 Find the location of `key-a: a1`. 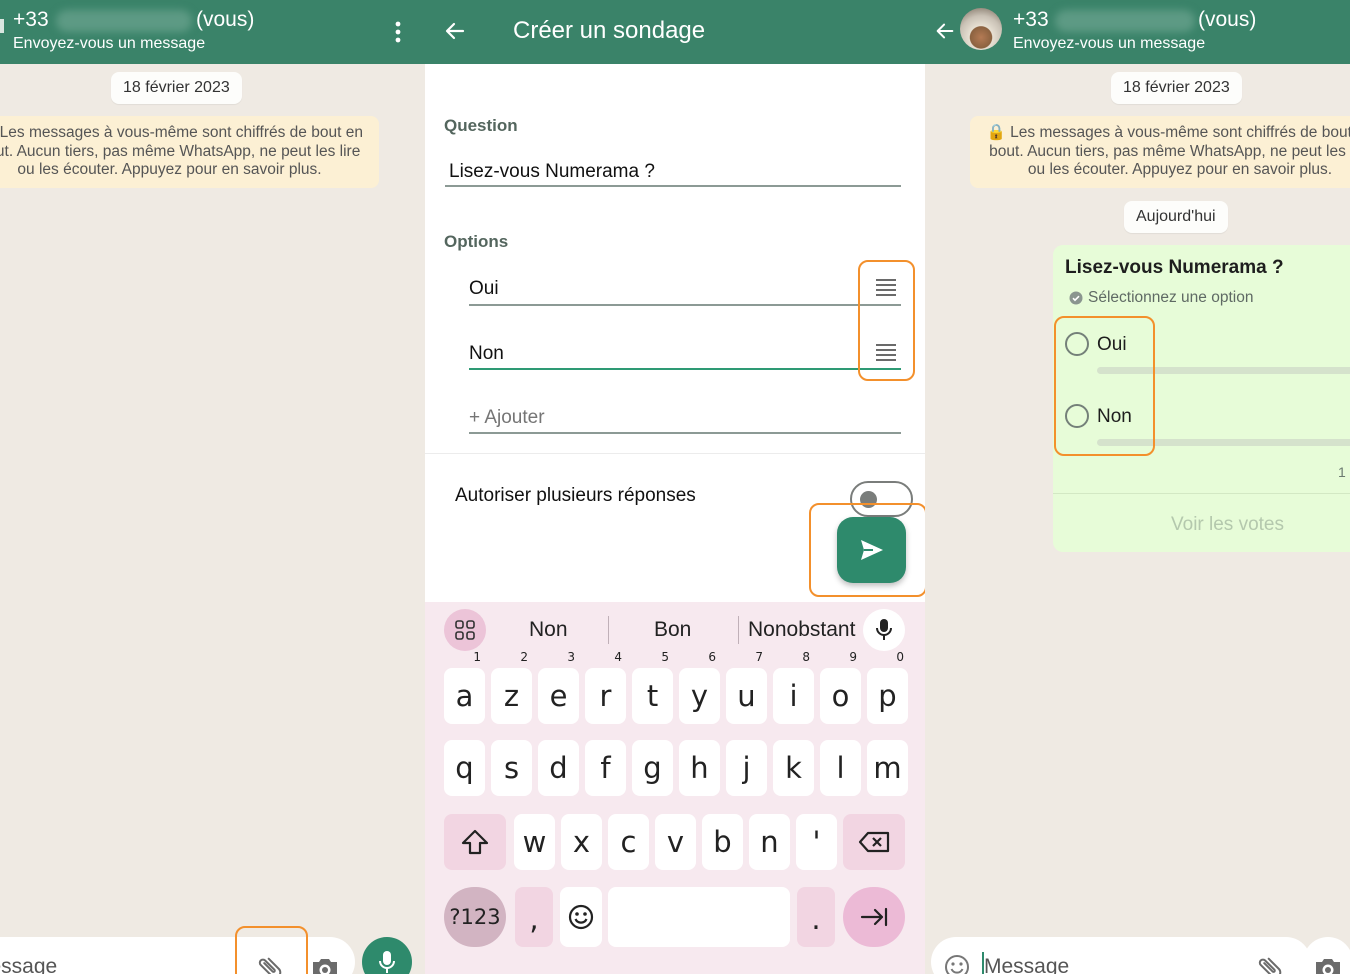

key-a: a1 is located at coordinates (464, 687).